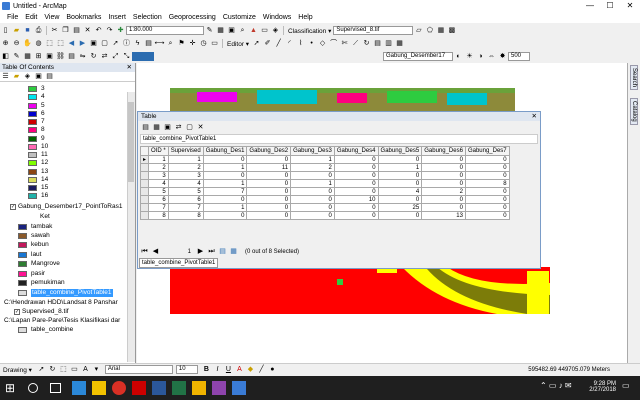  What do you see at coordinates (12, 388) in the screenshot?
I see `windows-start-icon: ⊞` at bounding box center [12, 388].